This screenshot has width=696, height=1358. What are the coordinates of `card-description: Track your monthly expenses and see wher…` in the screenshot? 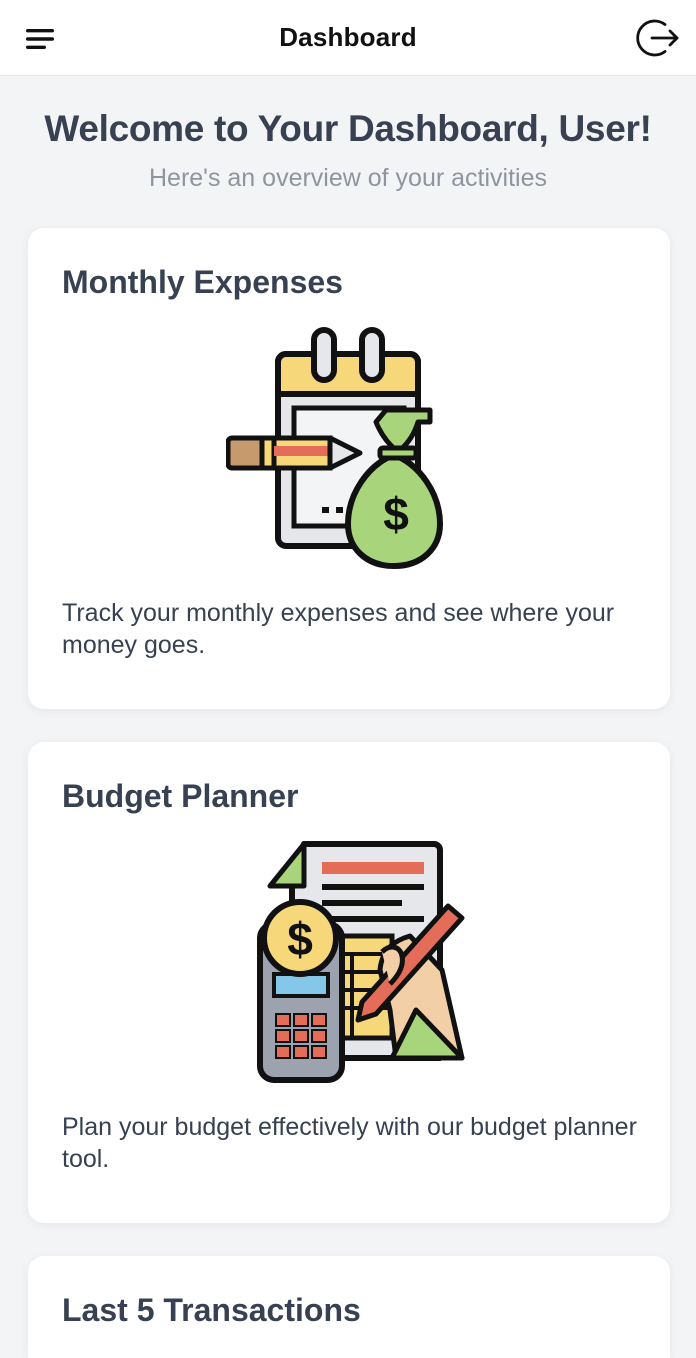 It's located at (338, 629).